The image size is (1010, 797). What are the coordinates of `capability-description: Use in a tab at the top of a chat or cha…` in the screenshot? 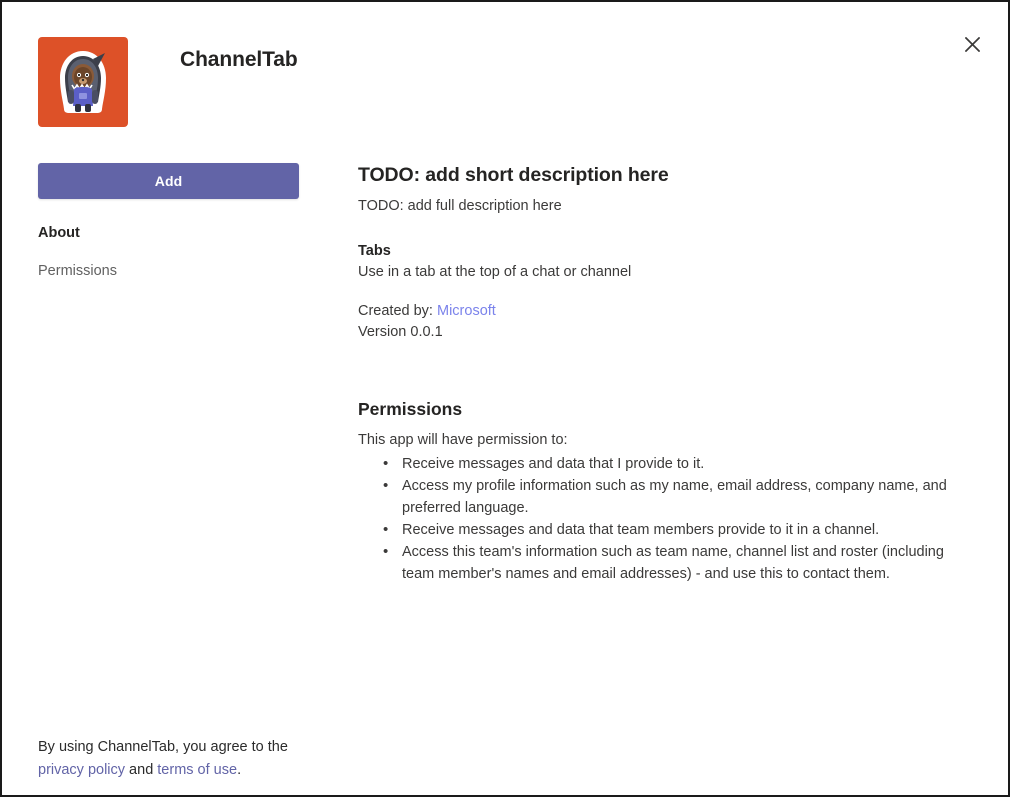 It's located at (495, 271).